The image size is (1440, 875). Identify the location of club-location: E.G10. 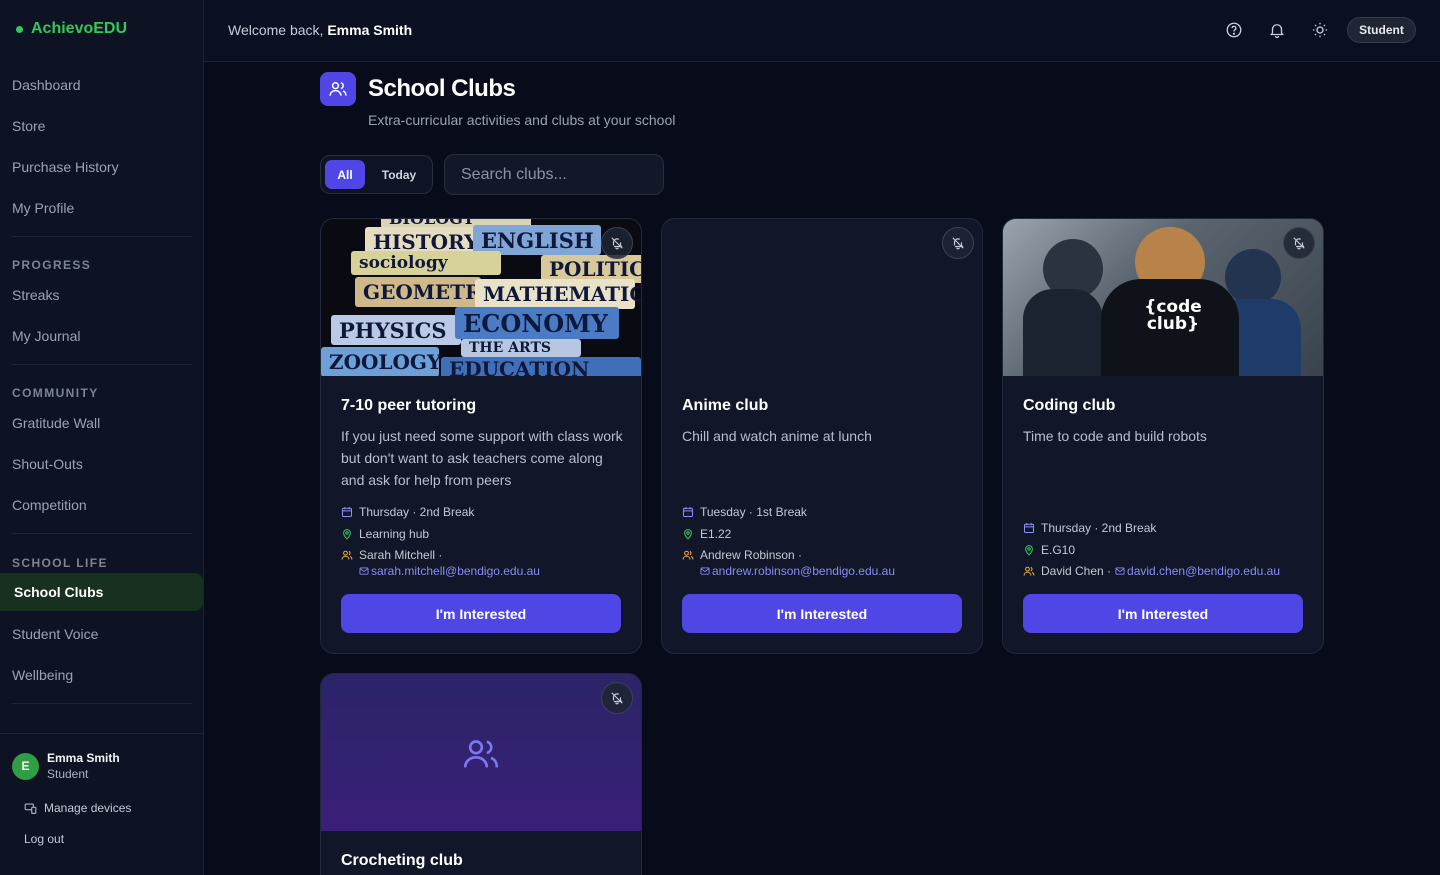
(1049, 550).